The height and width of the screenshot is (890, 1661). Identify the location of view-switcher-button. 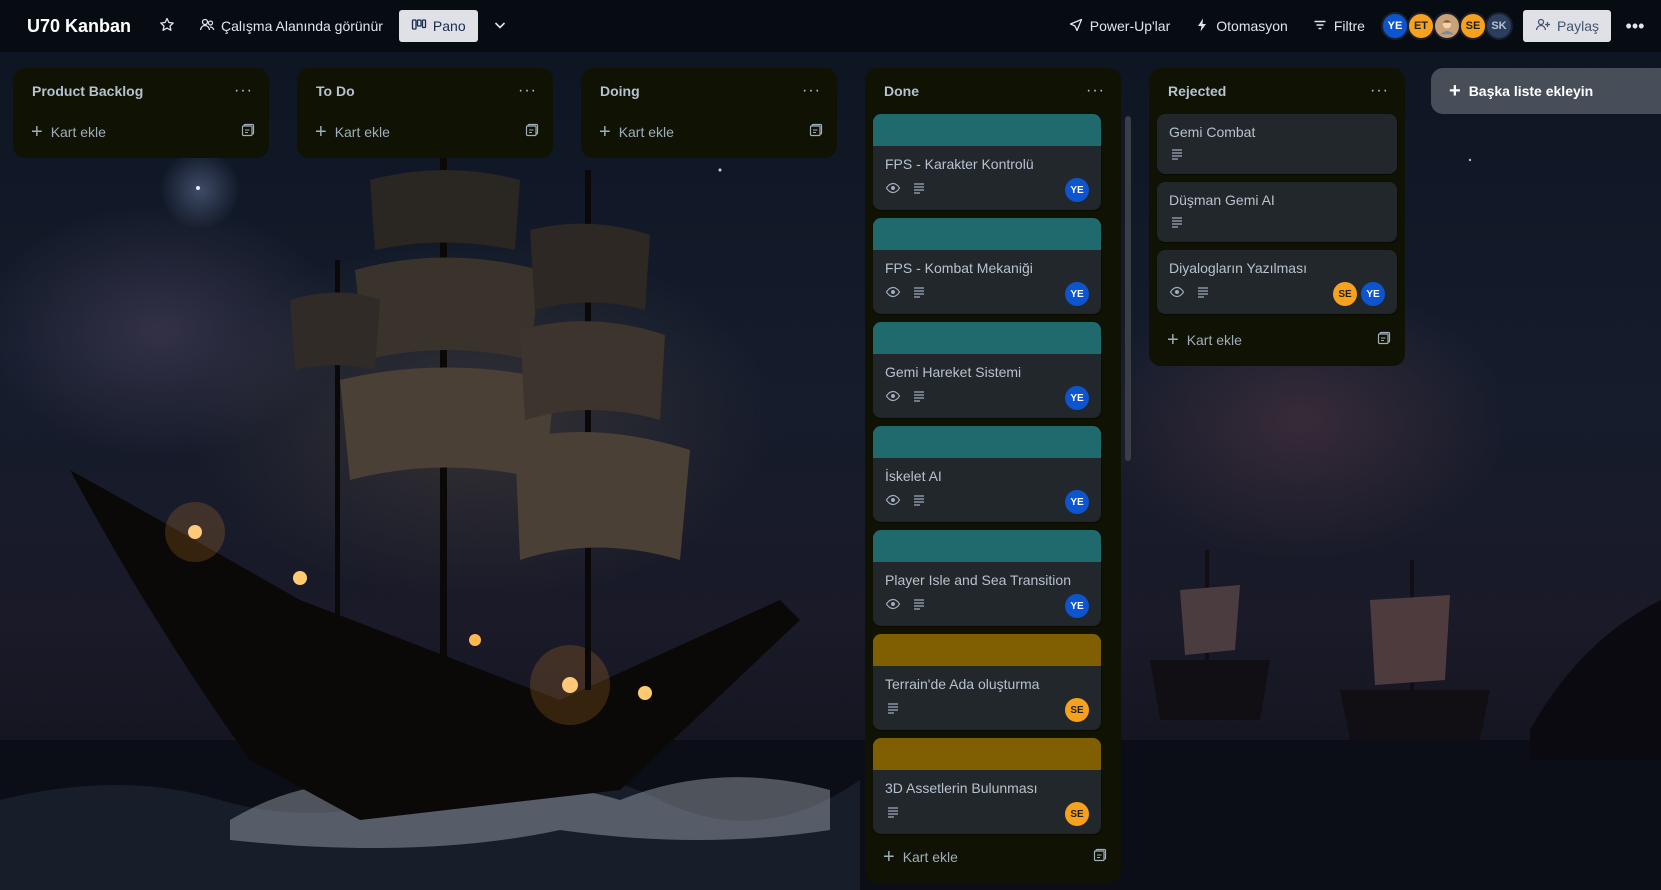
(500, 26).